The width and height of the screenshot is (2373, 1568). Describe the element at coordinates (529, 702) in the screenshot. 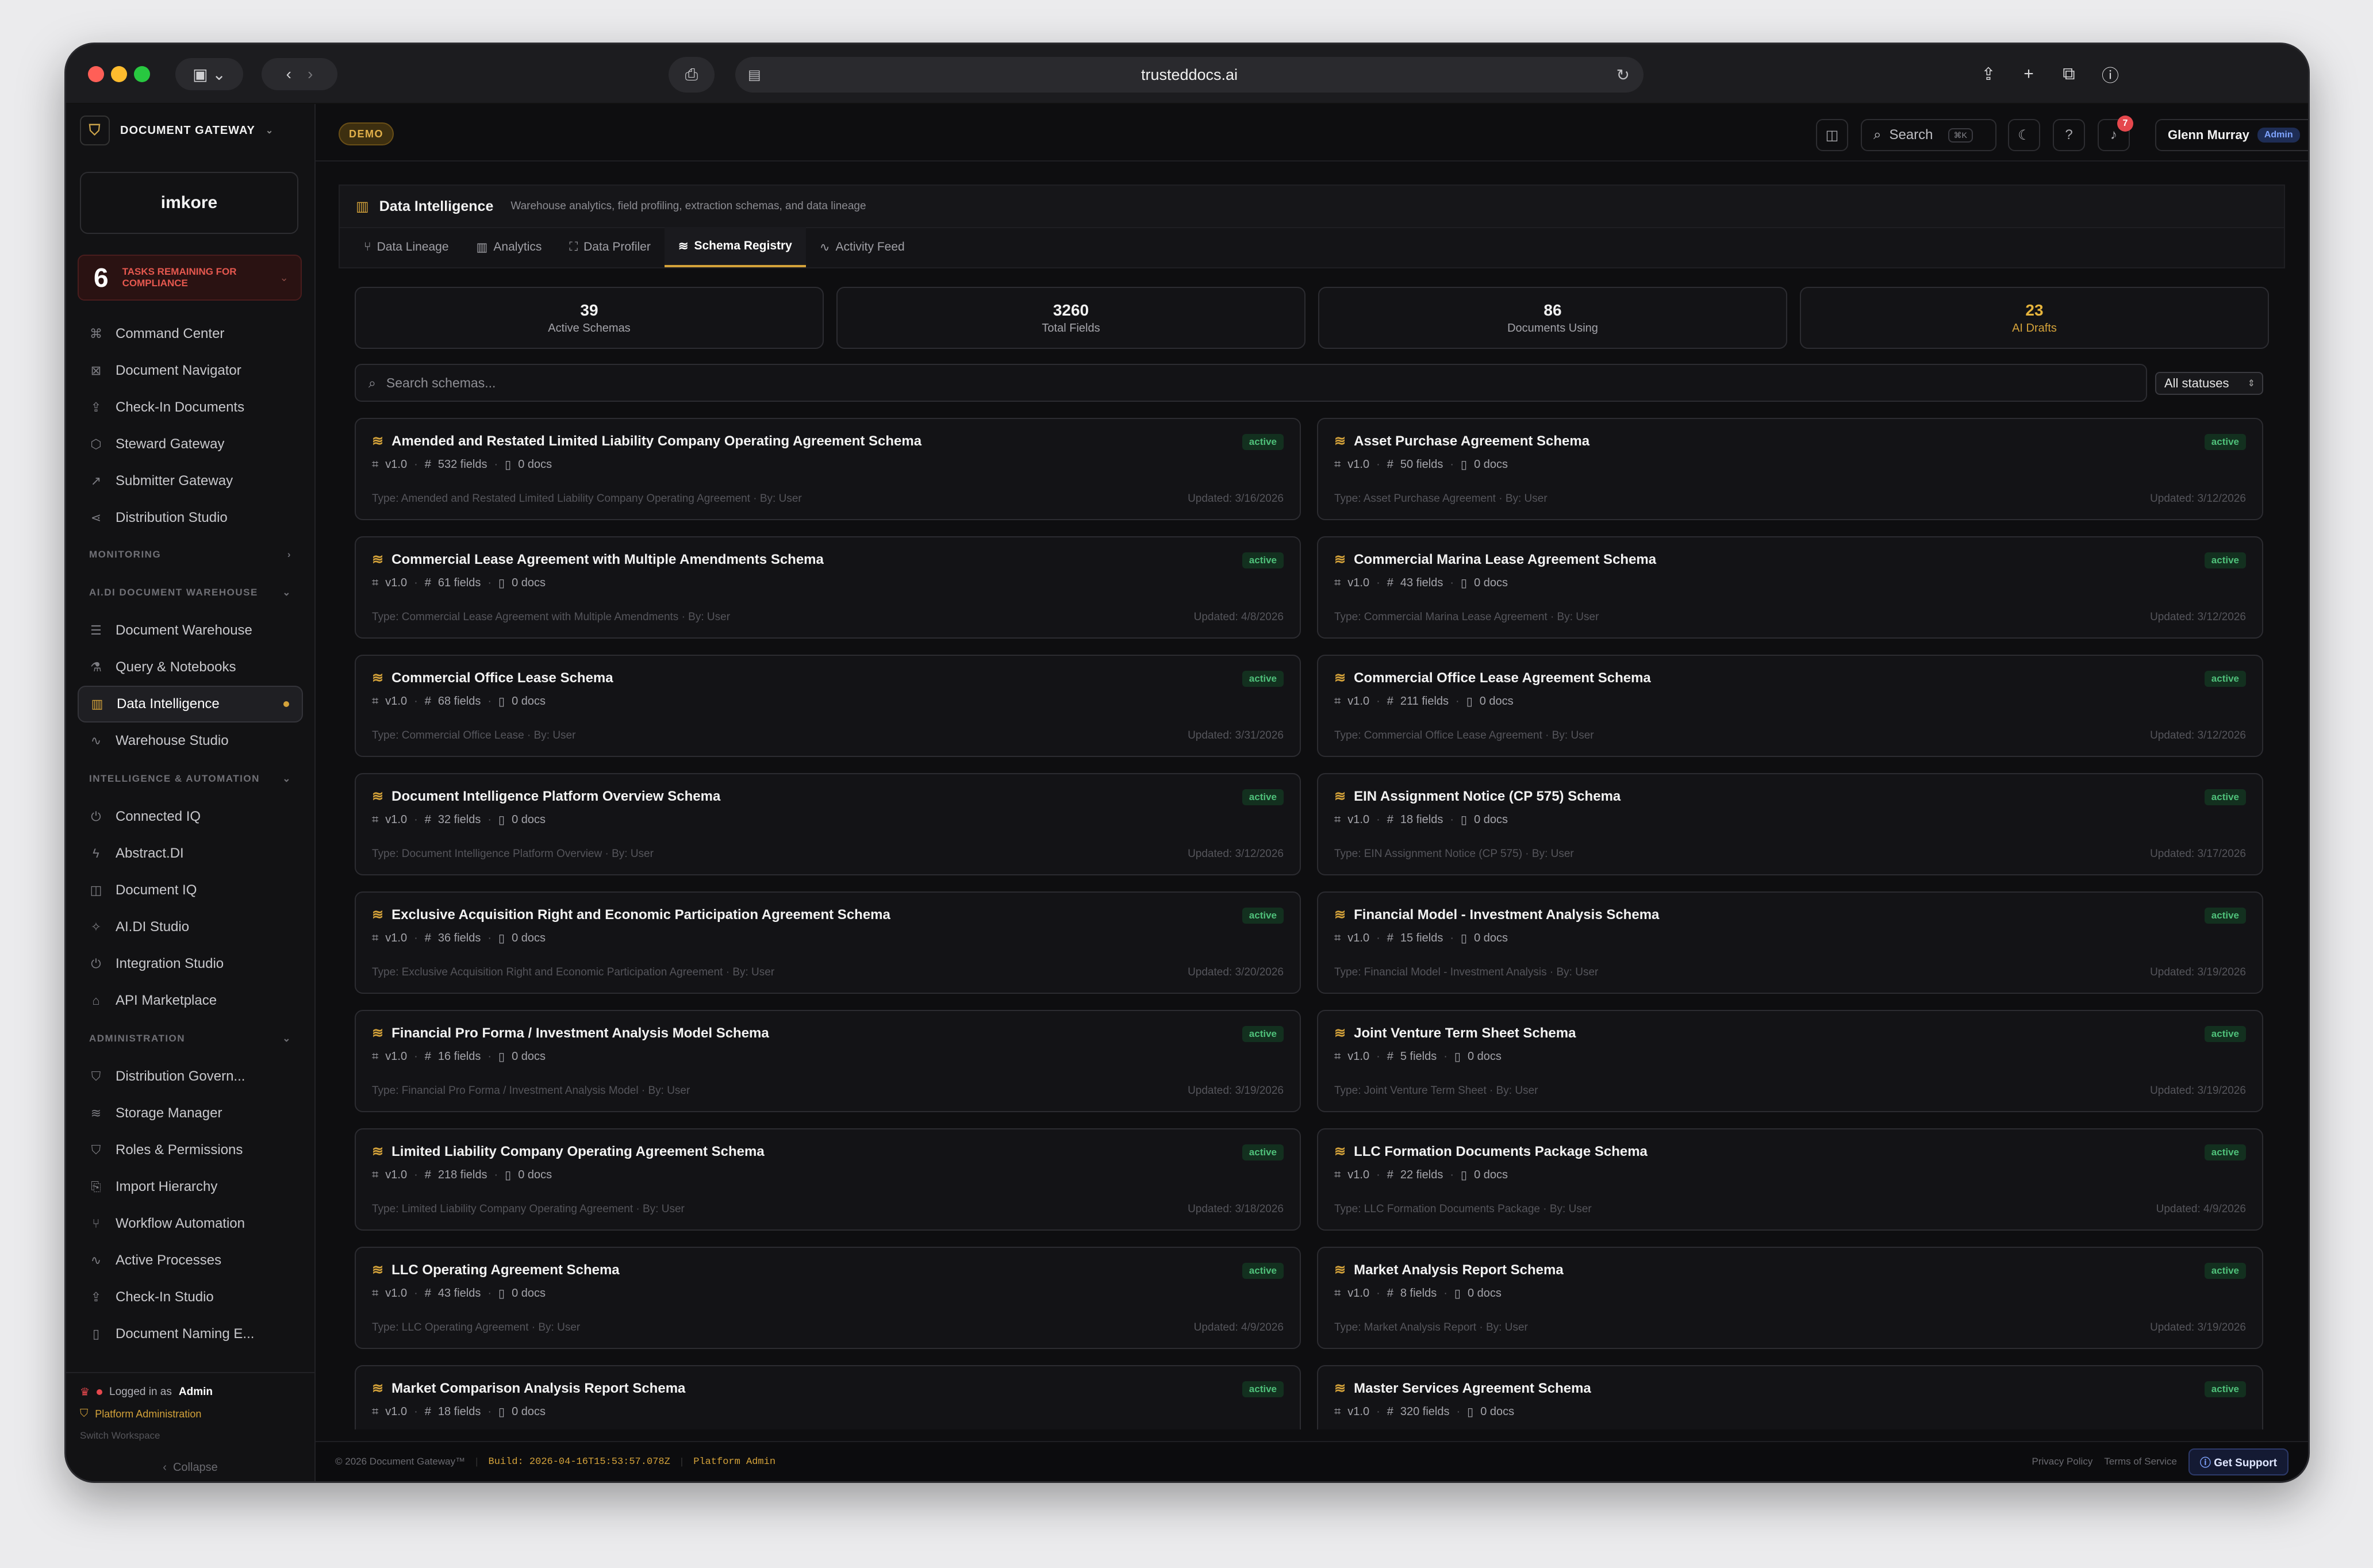

I see `schema-docs: 0 docs` at that location.